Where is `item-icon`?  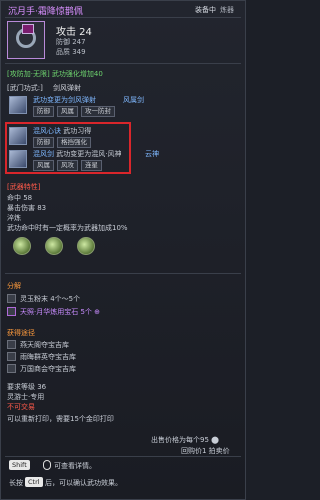 item-icon is located at coordinates (26, 40).